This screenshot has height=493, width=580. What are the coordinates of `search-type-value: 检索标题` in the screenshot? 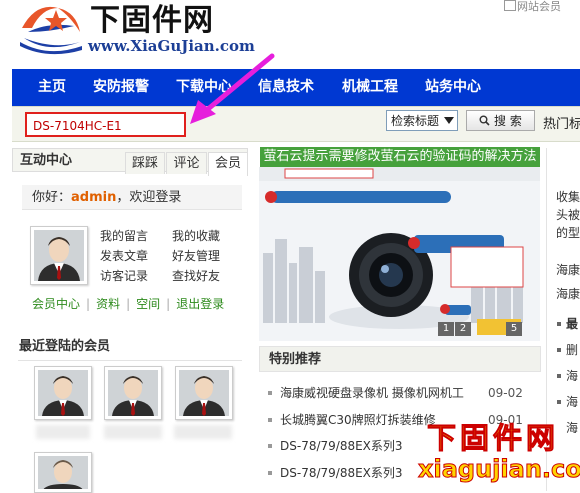 It's located at (415, 121).